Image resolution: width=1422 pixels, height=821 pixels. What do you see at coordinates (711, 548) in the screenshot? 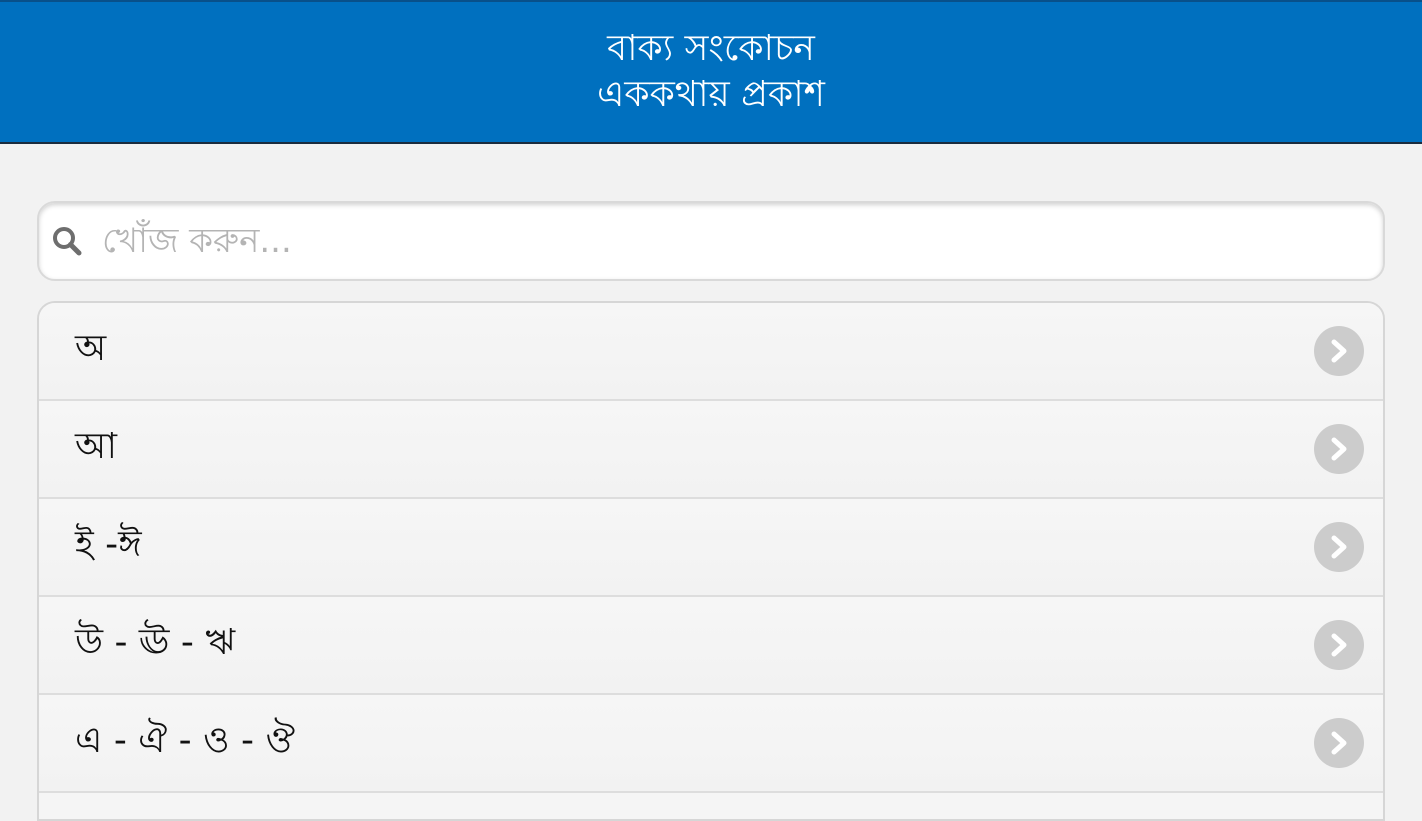
I see `list-item: ই -ঈ` at bounding box center [711, 548].